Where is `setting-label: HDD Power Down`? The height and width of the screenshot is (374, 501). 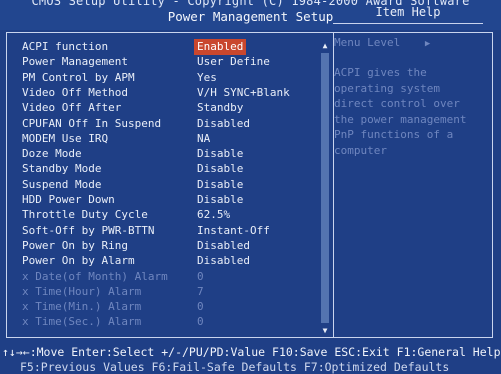 setting-label: HDD Power Down is located at coordinates (68, 199).